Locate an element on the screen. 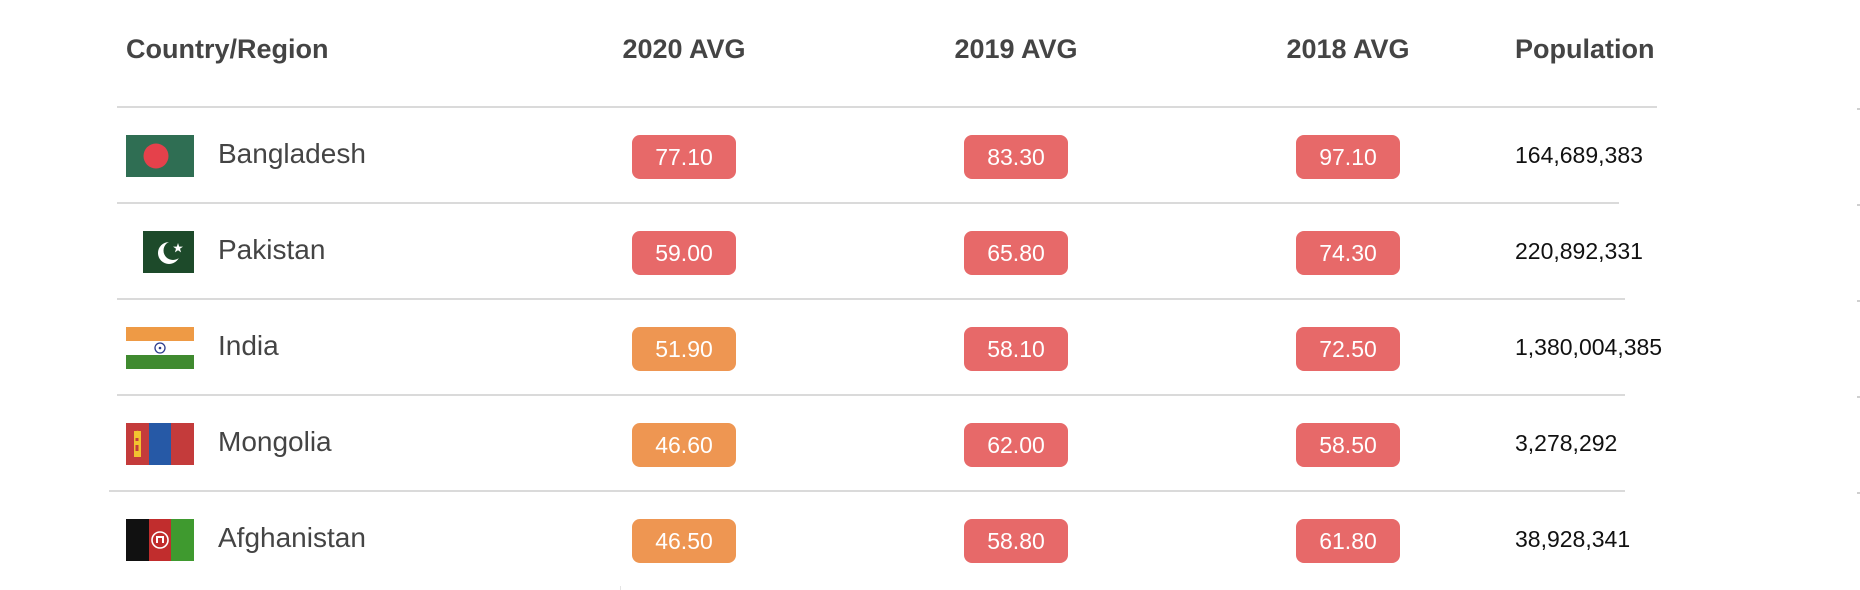 The height and width of the screenshot is (590, 1860). avg-2019-badge: 58.10 is located at coordinates (1016, 349).